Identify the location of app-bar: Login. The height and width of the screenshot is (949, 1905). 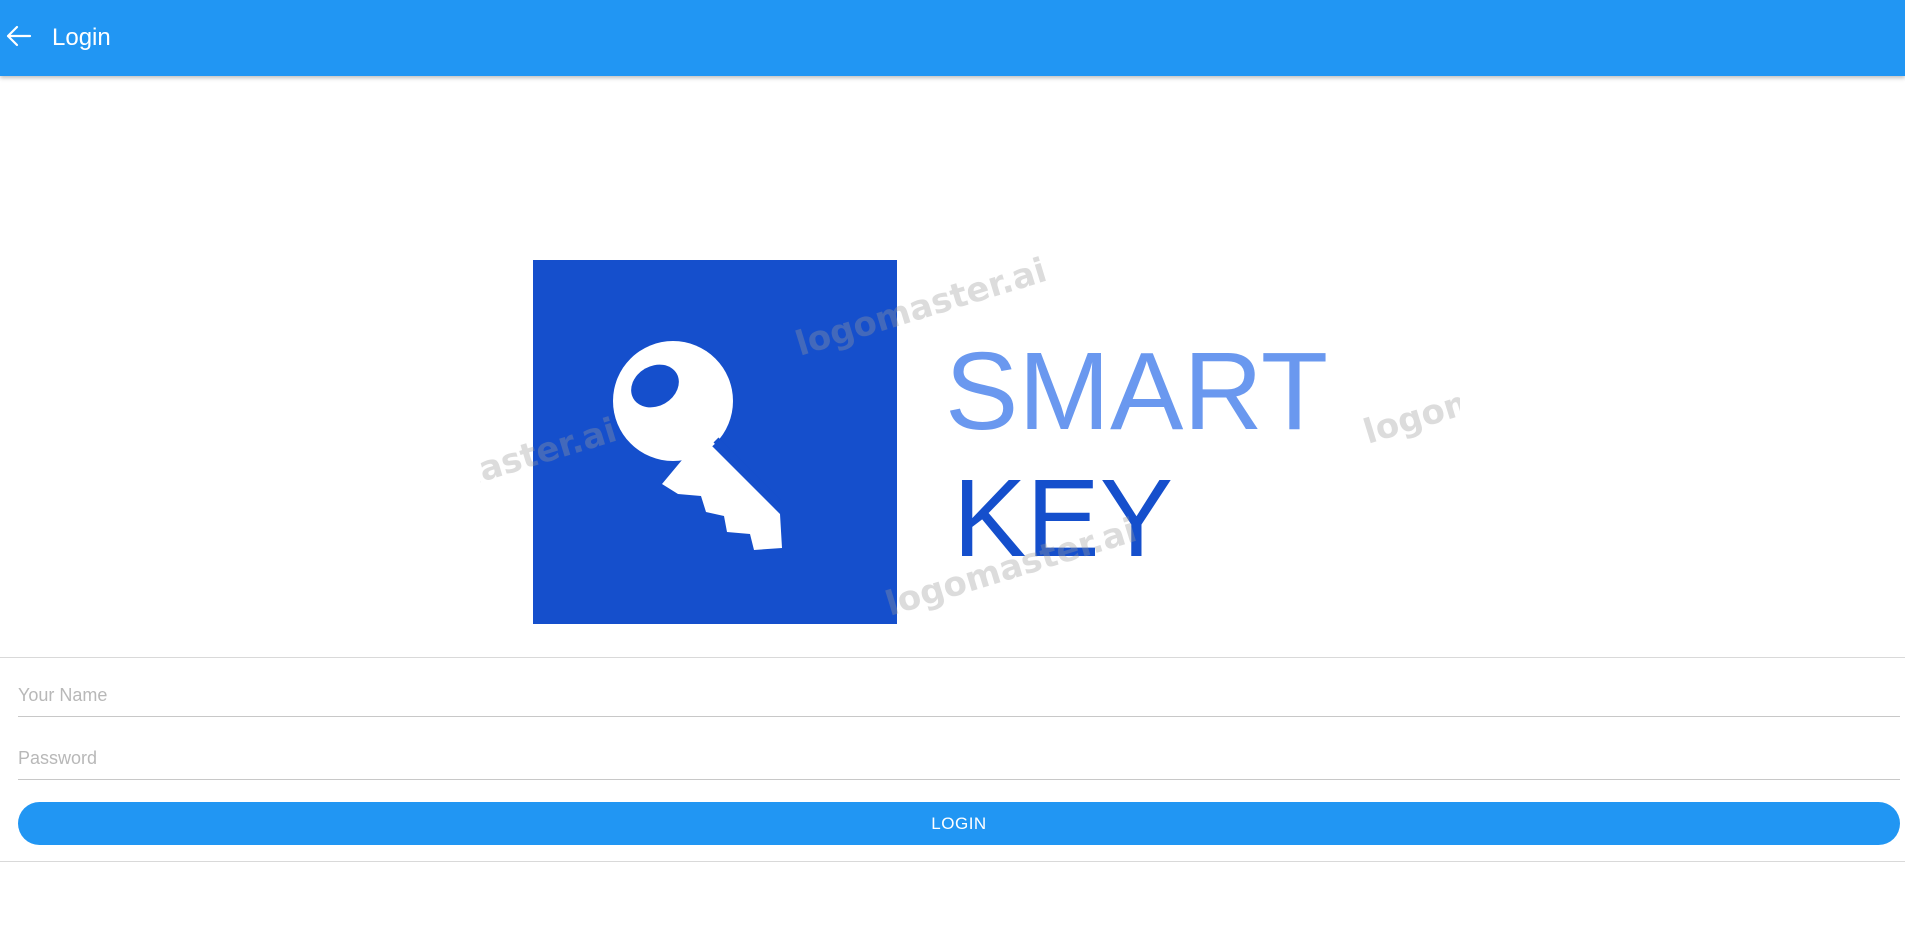
(952, 38).